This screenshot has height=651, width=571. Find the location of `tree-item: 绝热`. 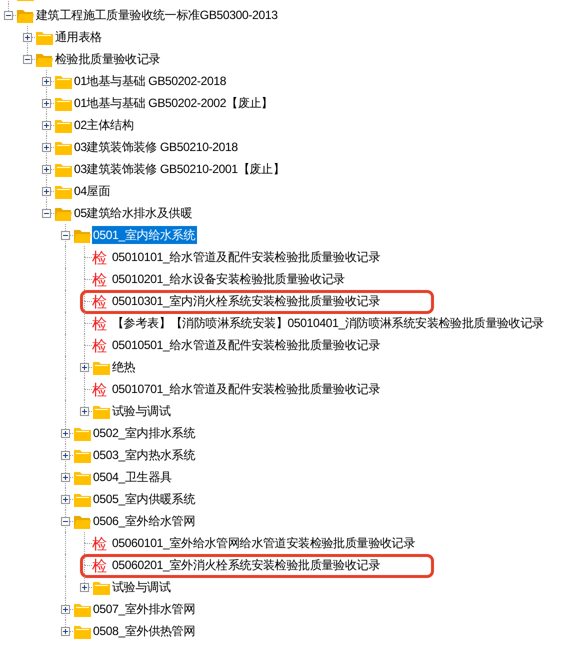

tree-item: 绝热 is located at coordinates (124, 367).